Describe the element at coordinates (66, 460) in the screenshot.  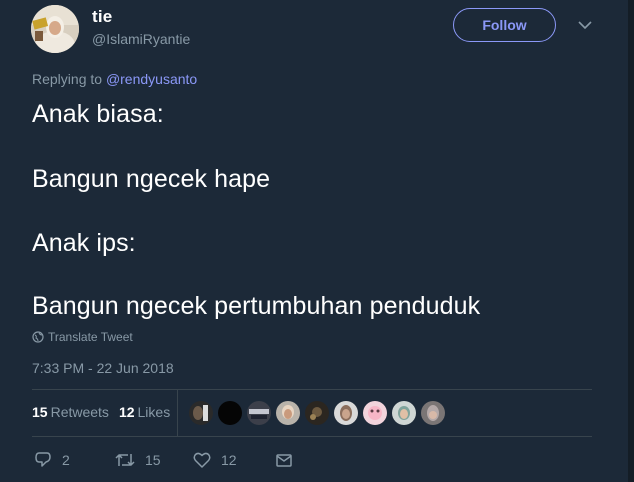
I see `reply-count: 2` at that location.